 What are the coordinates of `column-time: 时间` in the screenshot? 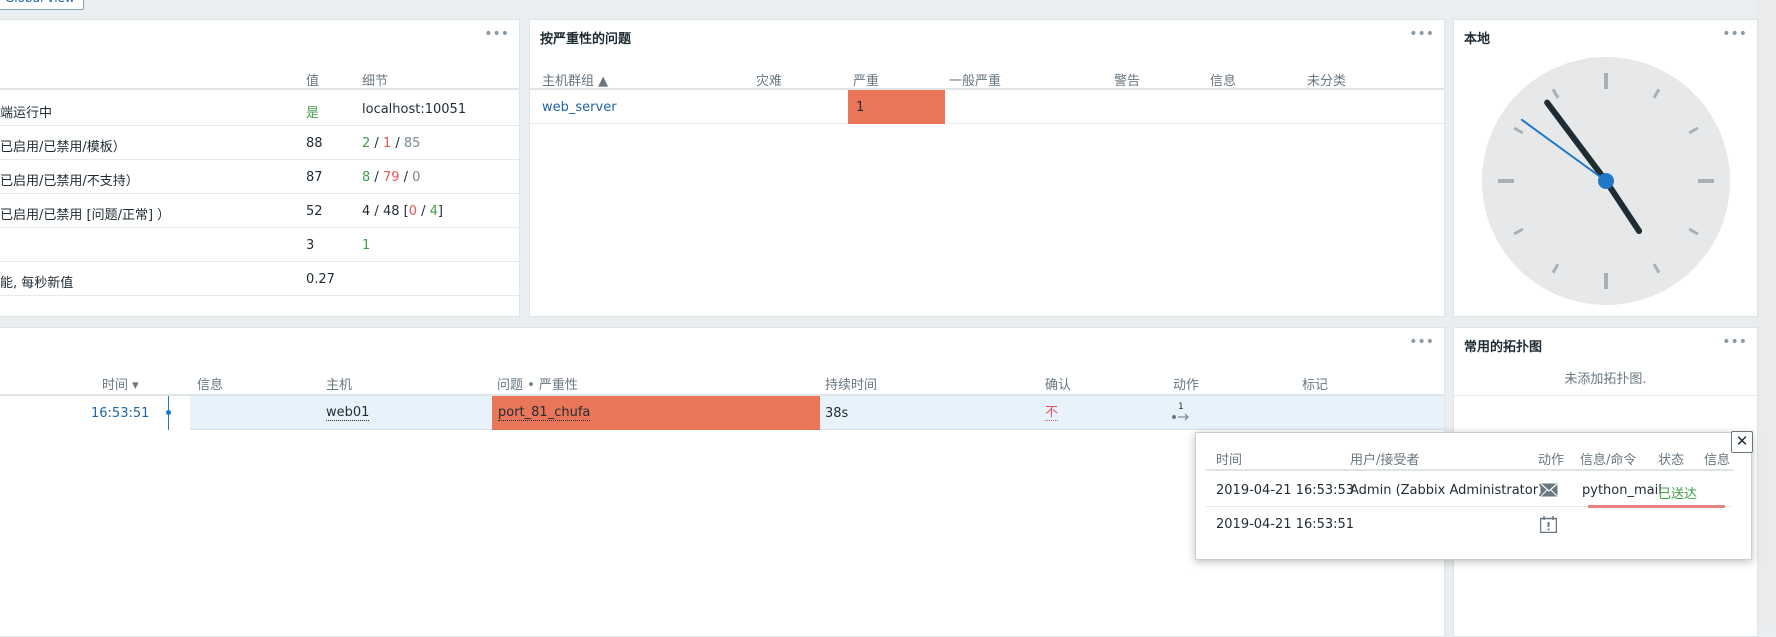 It's located at (1229, 460).